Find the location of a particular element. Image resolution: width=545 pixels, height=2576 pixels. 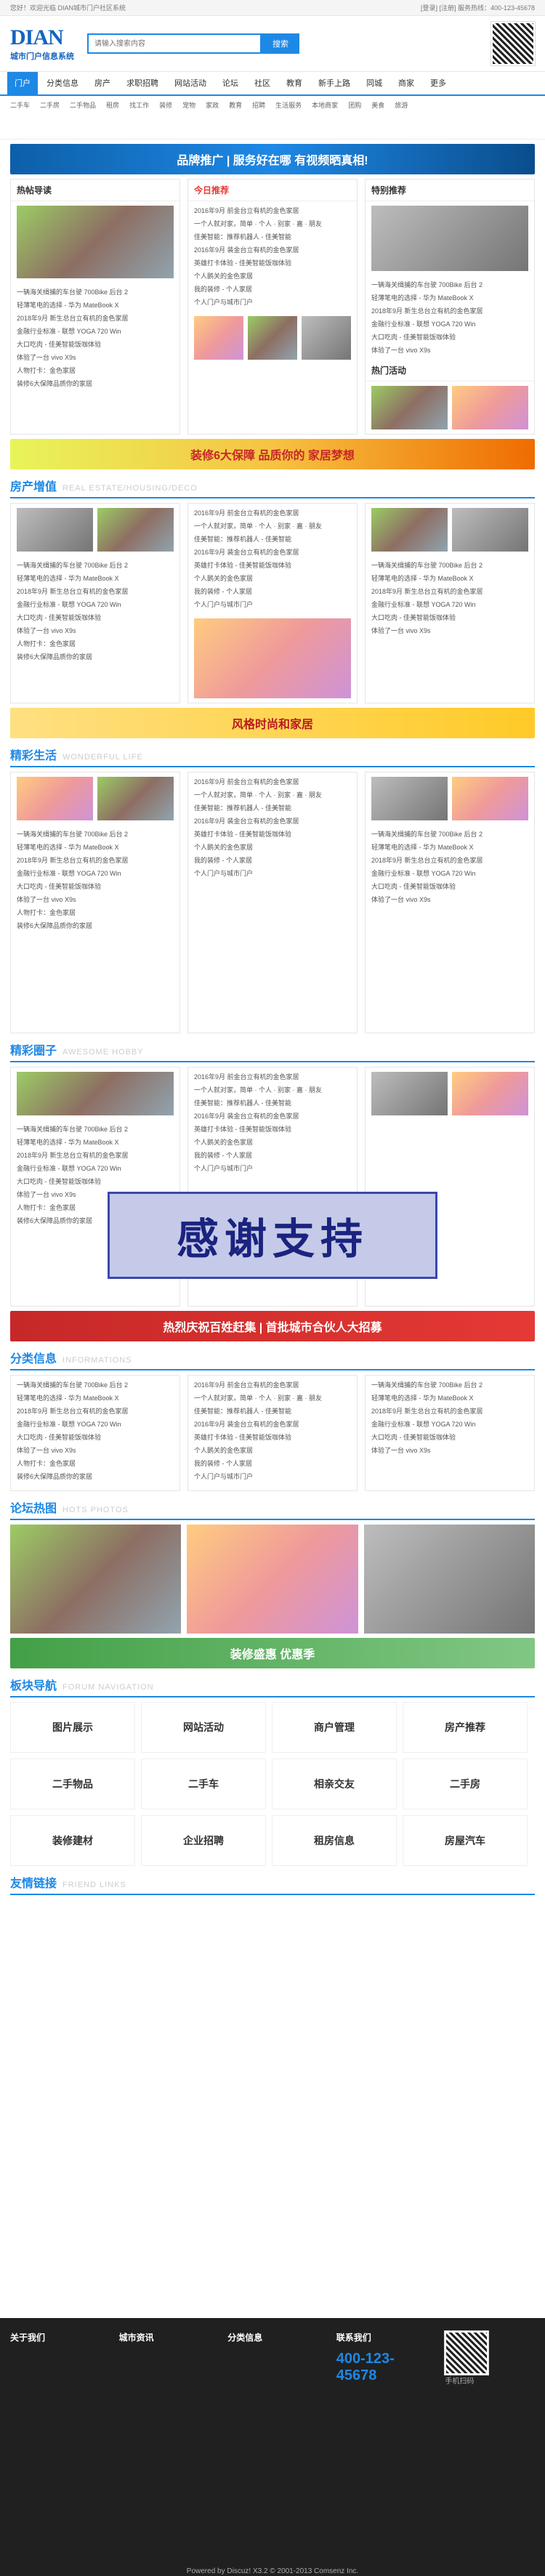

forum-item: 二手车 is located at coordinates (204, 1784).